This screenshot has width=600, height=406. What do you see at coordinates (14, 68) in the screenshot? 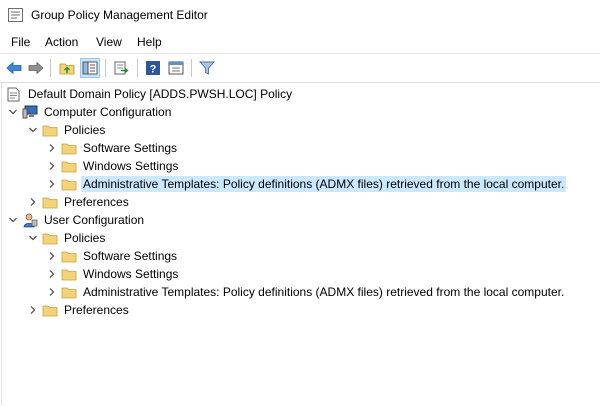
I see `back-arrow-icon` at bounding box center [14, 68].